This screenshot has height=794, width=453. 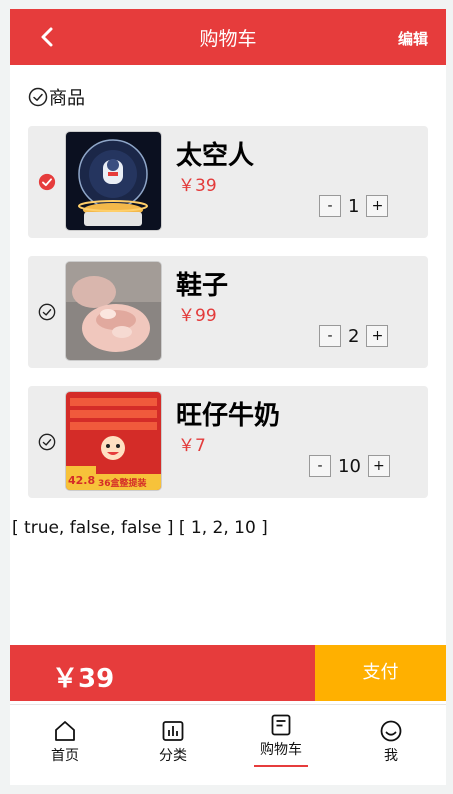 What do you see at coordinates (192, 446) in the screenshot?
I see `item-price: ￥7` at bounding box center [192, 446].